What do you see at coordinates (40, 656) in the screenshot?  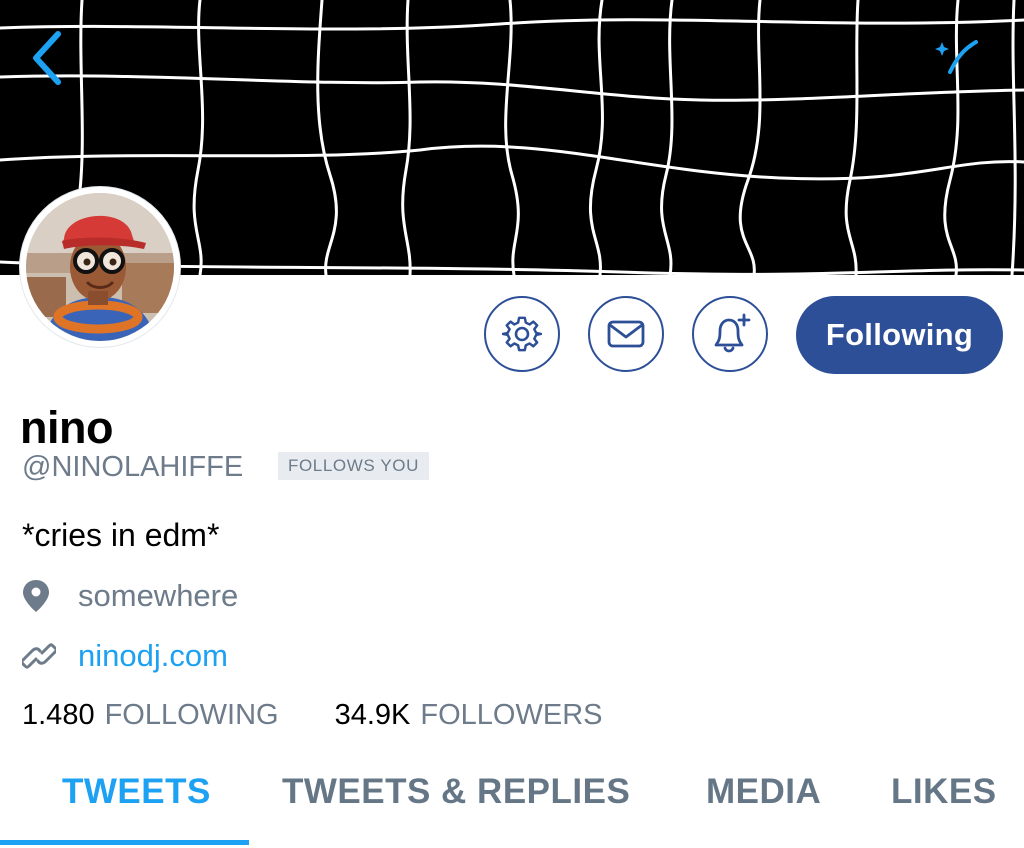 I see `link-icon` at bounding box center [40, 656].